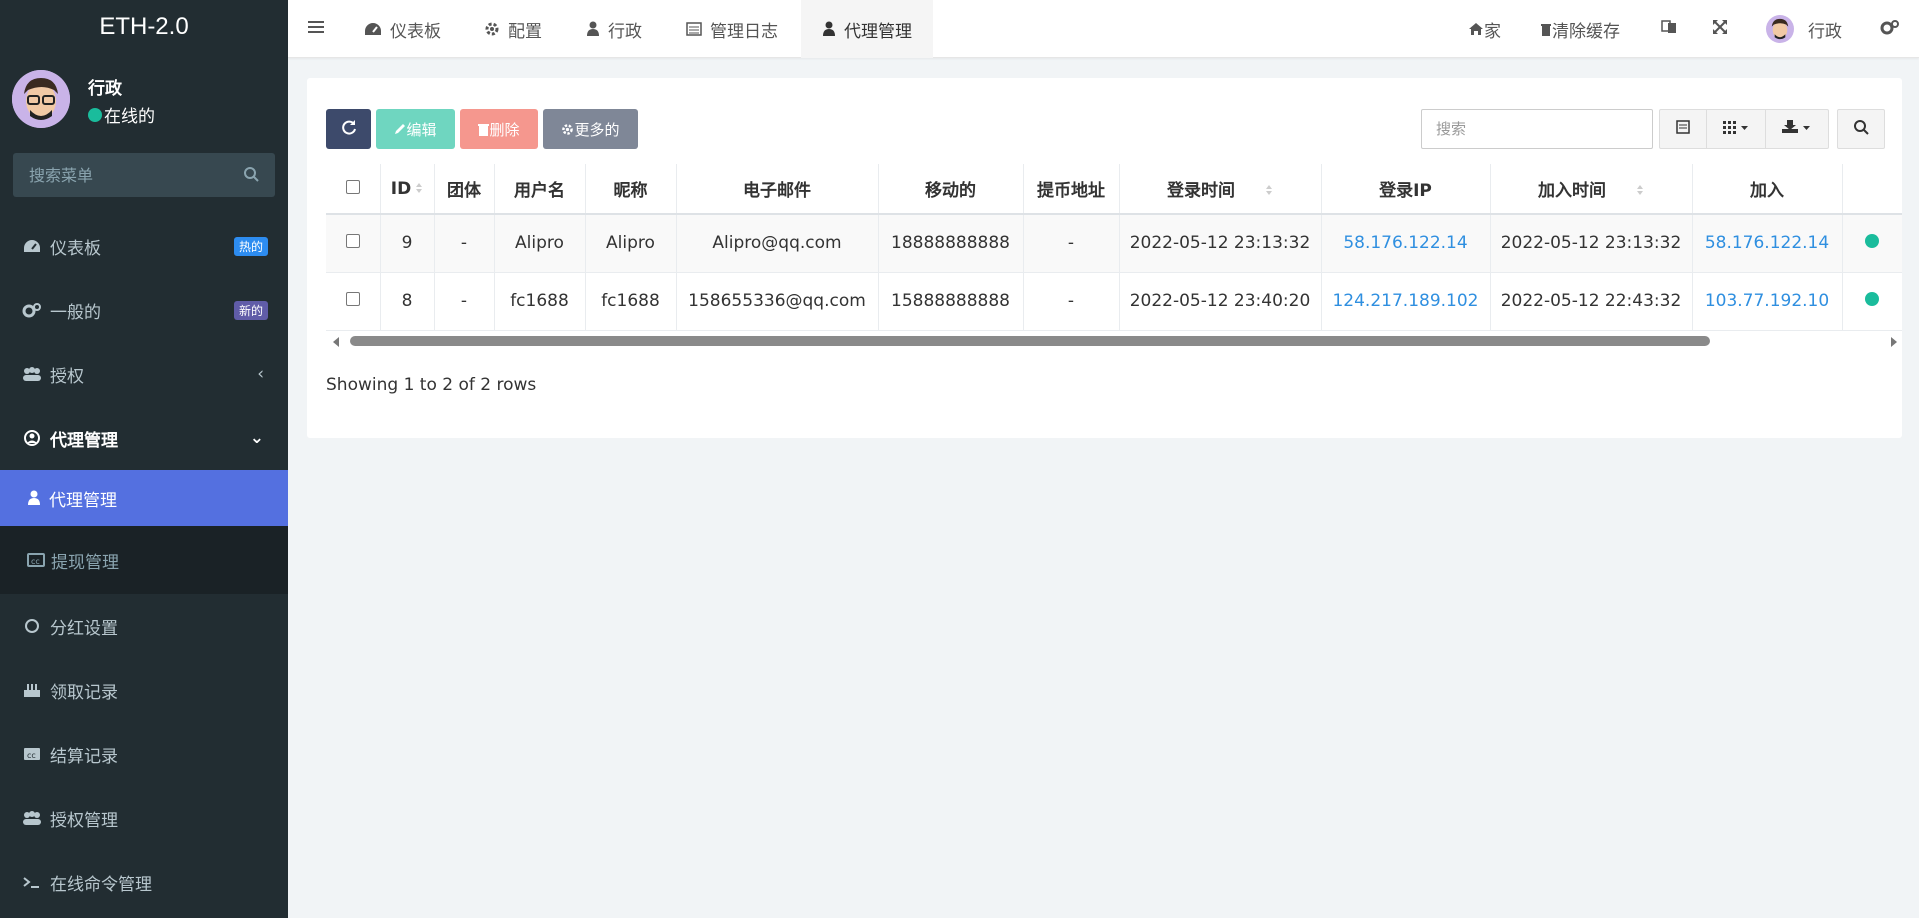 The image size is (1919, 918). I want to click on sidebar-subitem-withdraw: cc 提现管理, so click(144, 560).